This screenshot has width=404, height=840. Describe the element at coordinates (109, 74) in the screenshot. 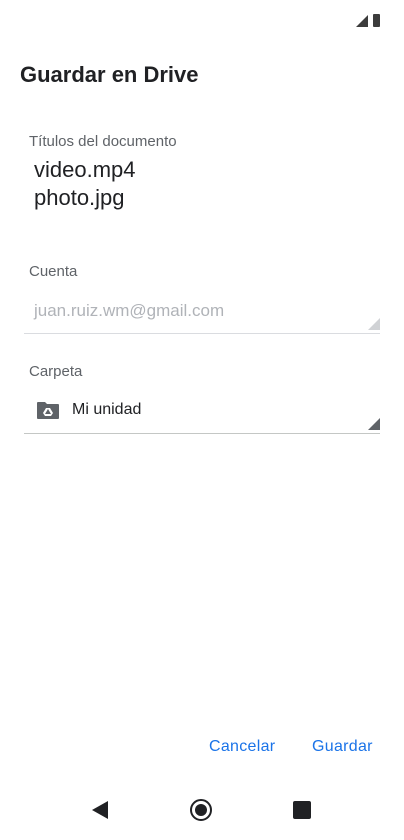

I see `dialog-title: Guardar en Drive` at that location.